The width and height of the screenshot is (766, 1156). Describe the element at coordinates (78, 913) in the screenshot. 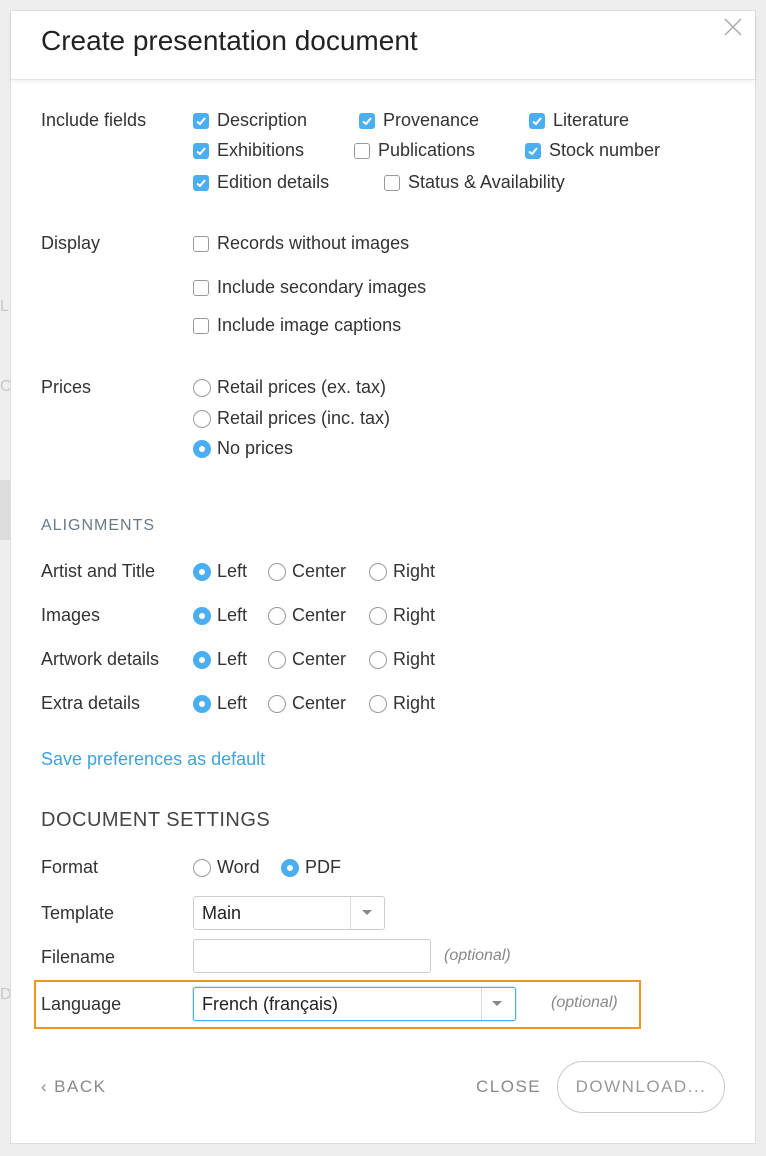

I see `template-label: Template` at that location.